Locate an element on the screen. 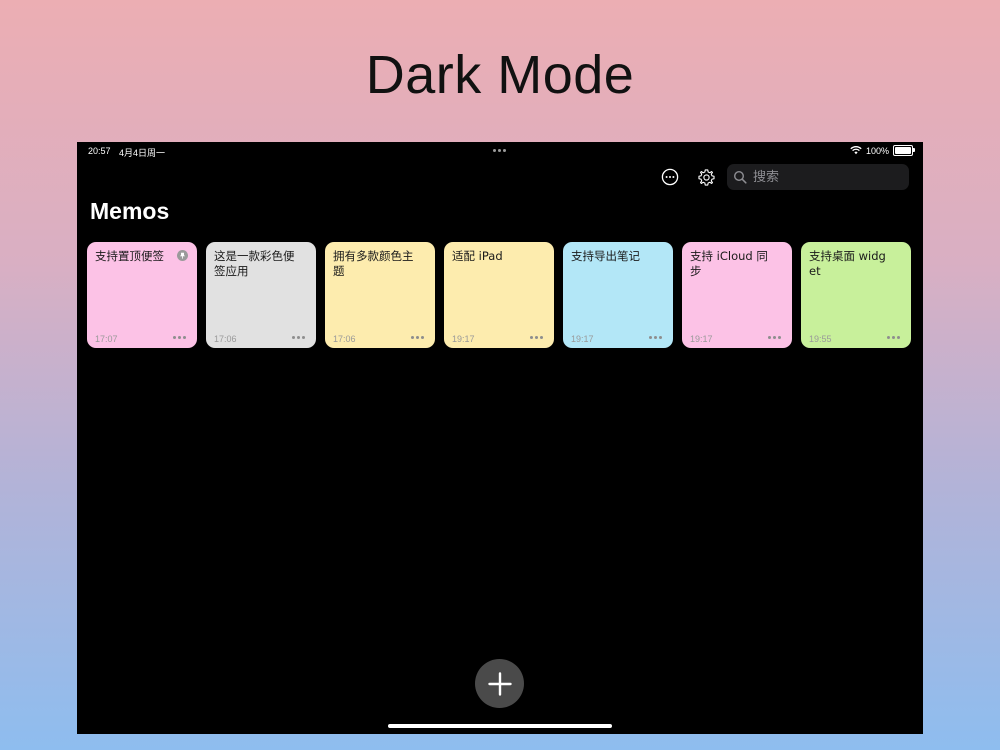  wifi-icon is located at coordinates (856, 150).